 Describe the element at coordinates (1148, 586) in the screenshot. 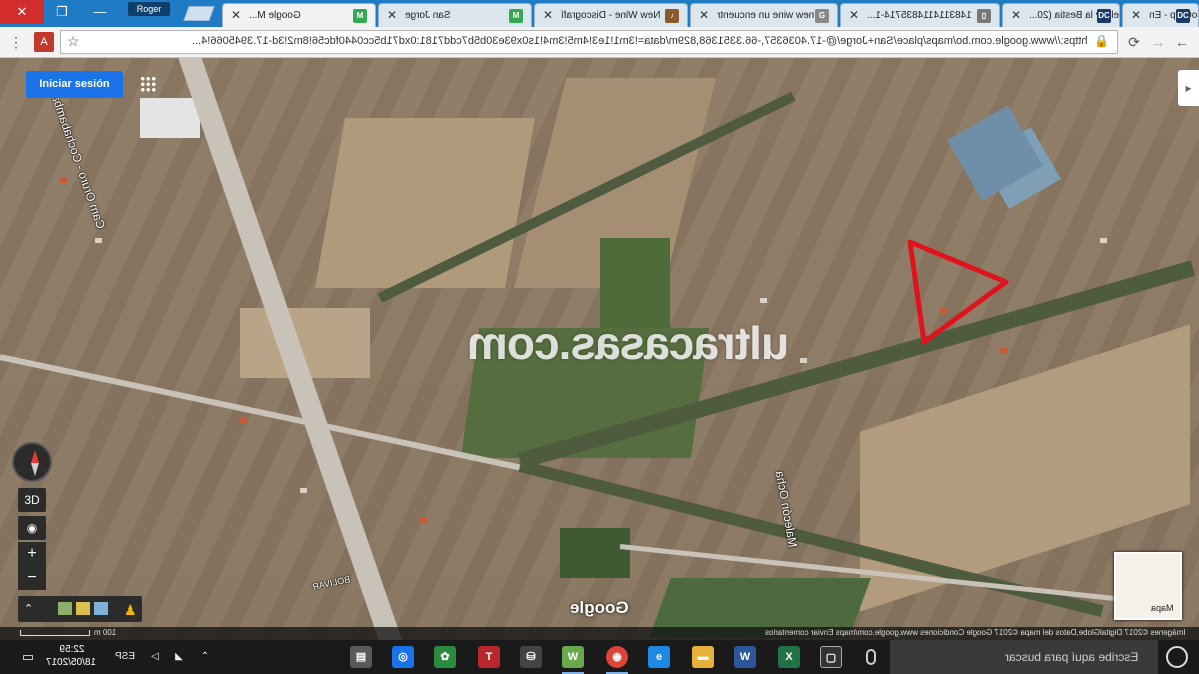

I see `map-view-toggle: Mapa` at that location.